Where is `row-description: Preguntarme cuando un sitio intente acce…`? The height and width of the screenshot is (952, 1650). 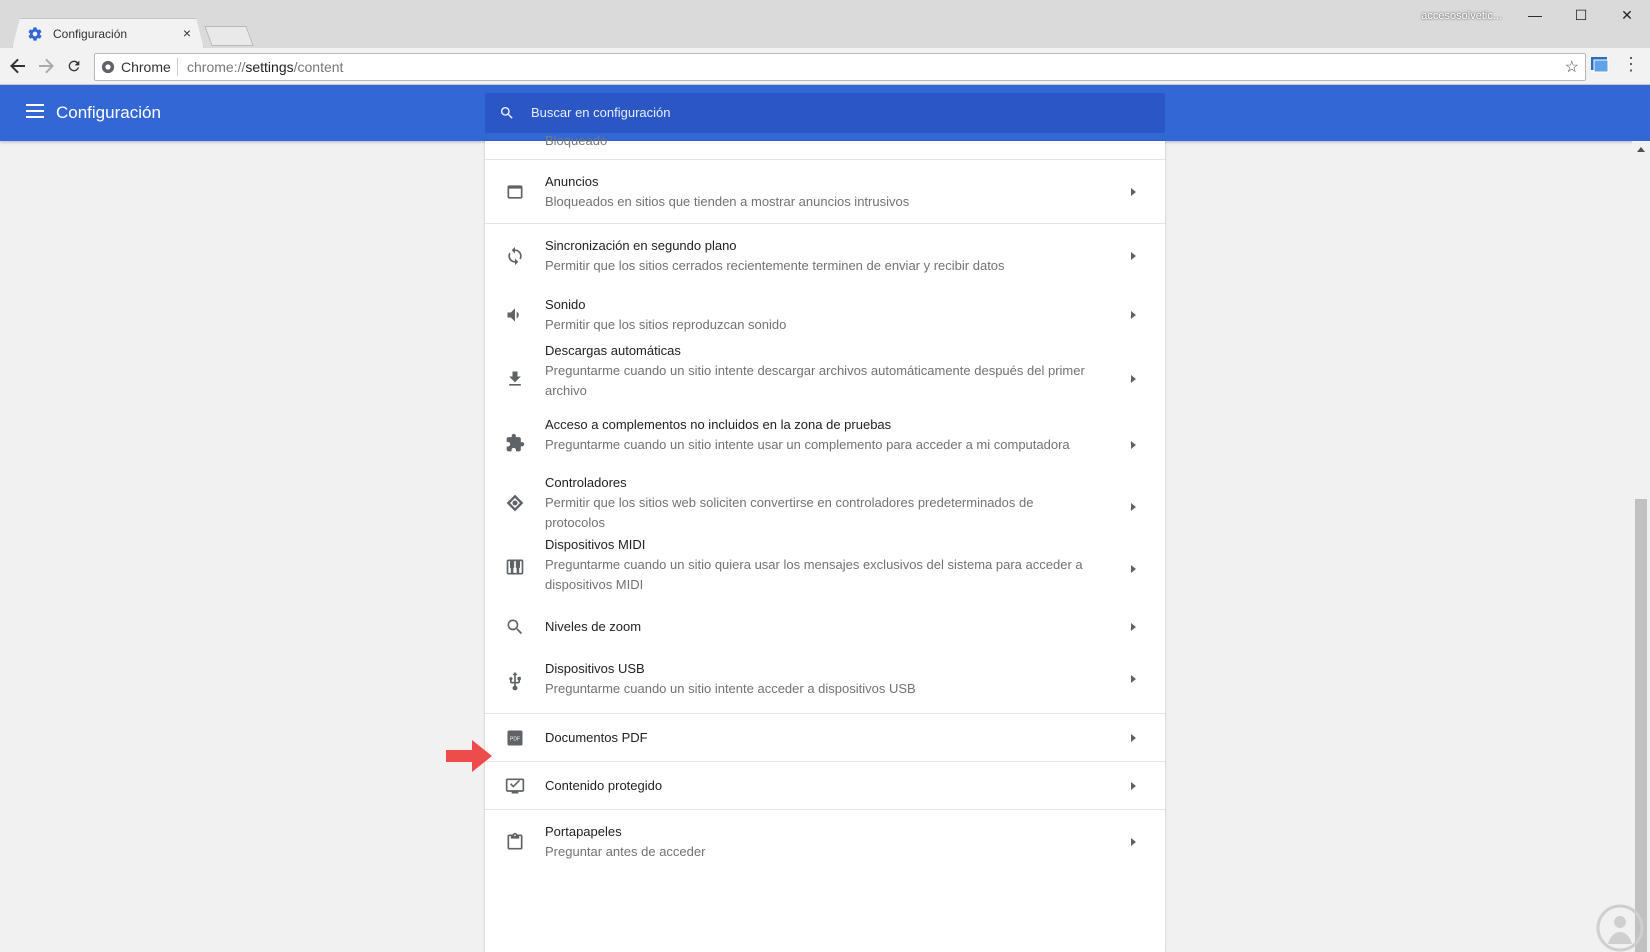
row-description: Preguntarme cuando un sitio intente acce… is located at coordinates (730, 688).